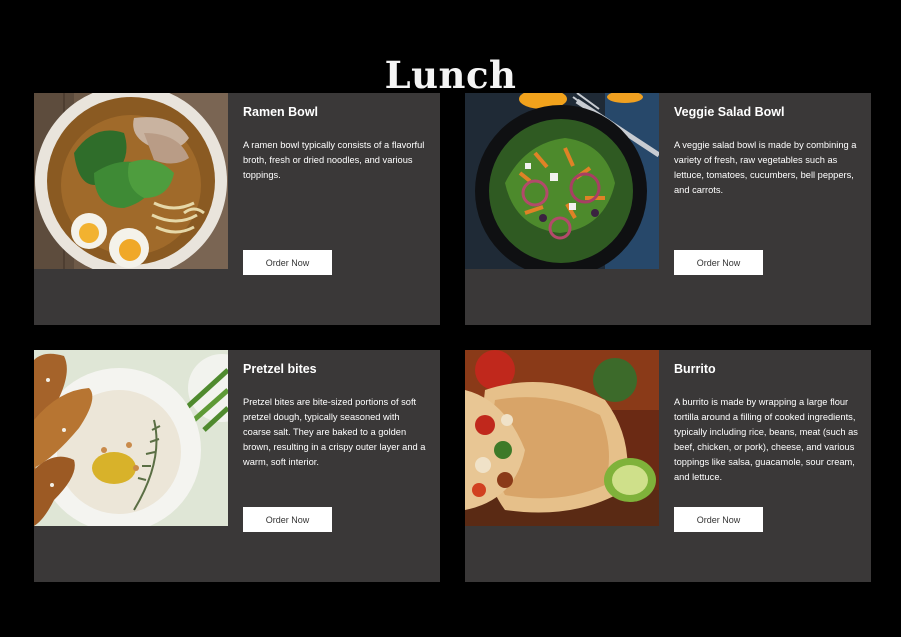 This screenshot has width=901, height=637. What do you see at coordinates (131, 181) in the screenshot?
I see `ramen-bowl-photo` at bounding box center [131, 181].